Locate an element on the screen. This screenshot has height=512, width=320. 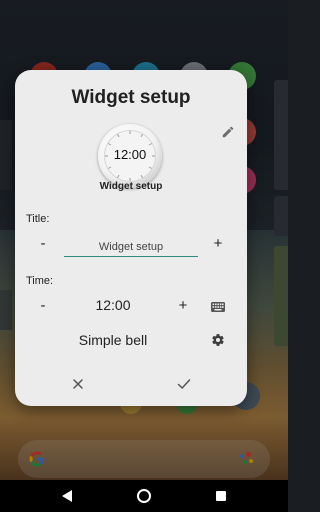
sound-selector: Simple bell is located at coordinates (113, 340).